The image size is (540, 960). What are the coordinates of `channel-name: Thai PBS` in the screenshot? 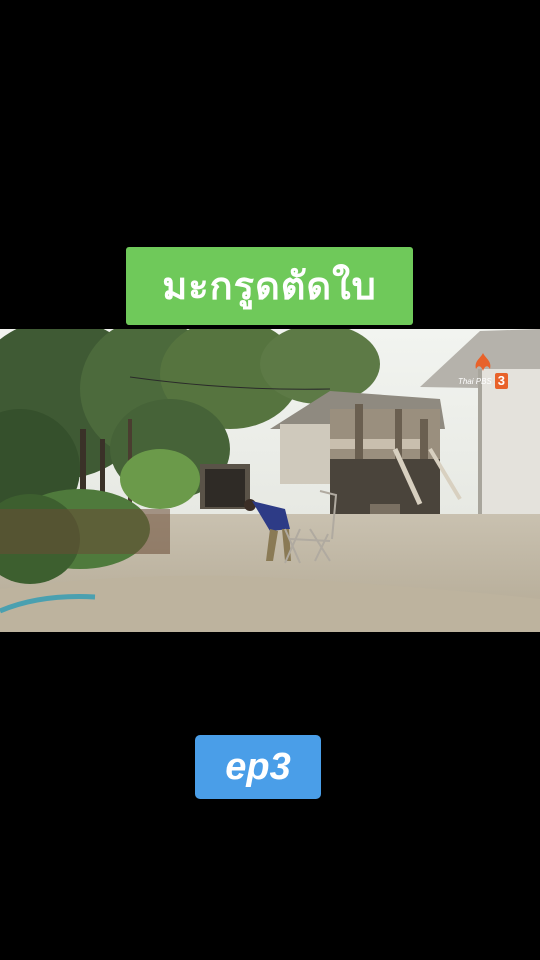 It's located at (474, 381).